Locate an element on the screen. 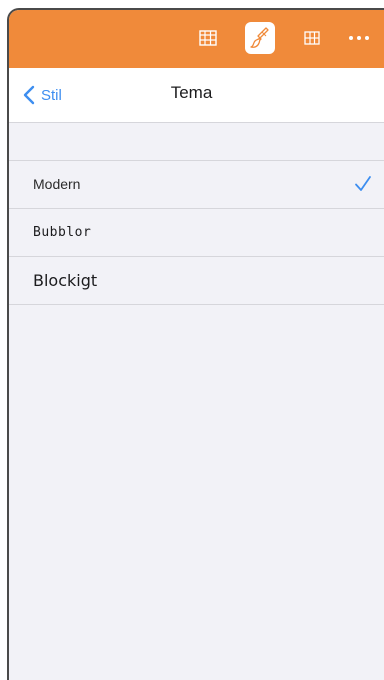 This screenshot has width=384, height=680. theme-option-blockigt: Blockigt is located at coordinates (196, 280).